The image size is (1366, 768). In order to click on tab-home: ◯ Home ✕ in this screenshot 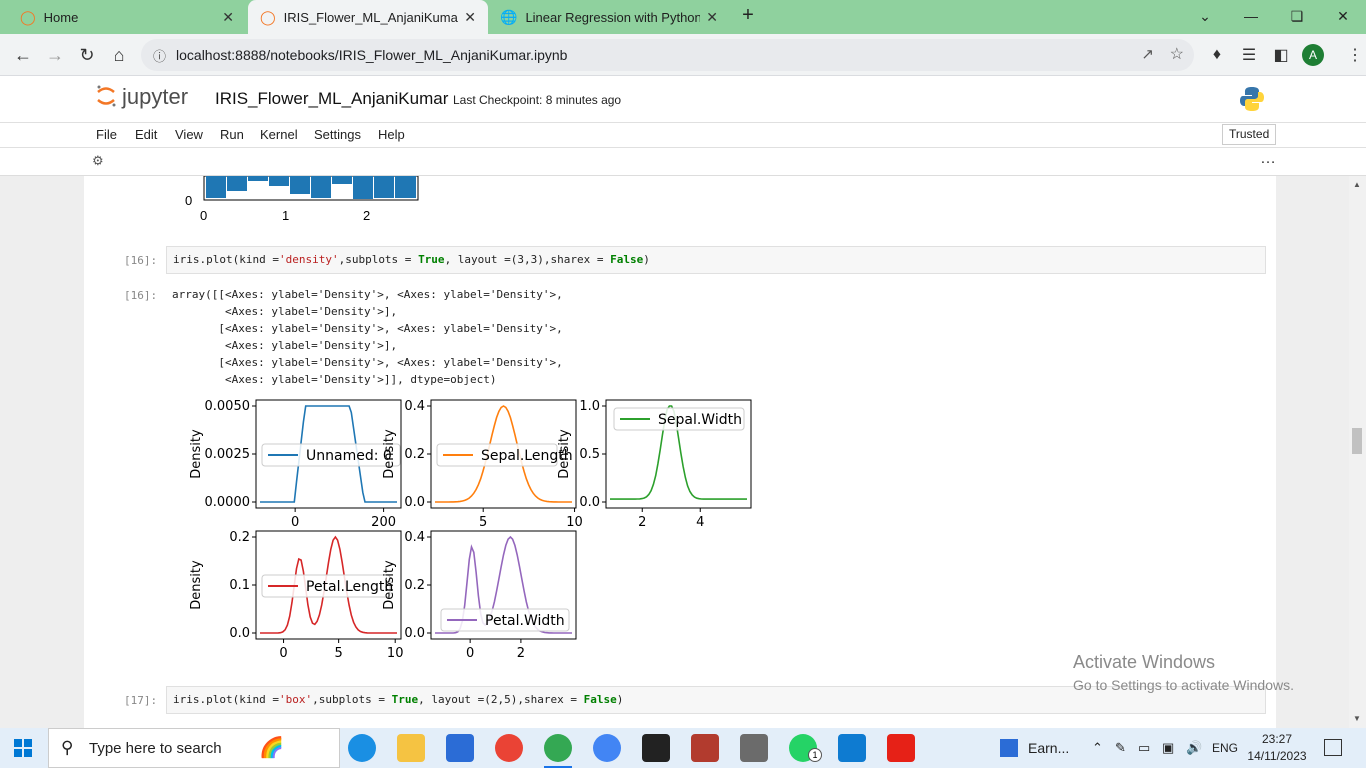, I will do `click(127, 17)`.